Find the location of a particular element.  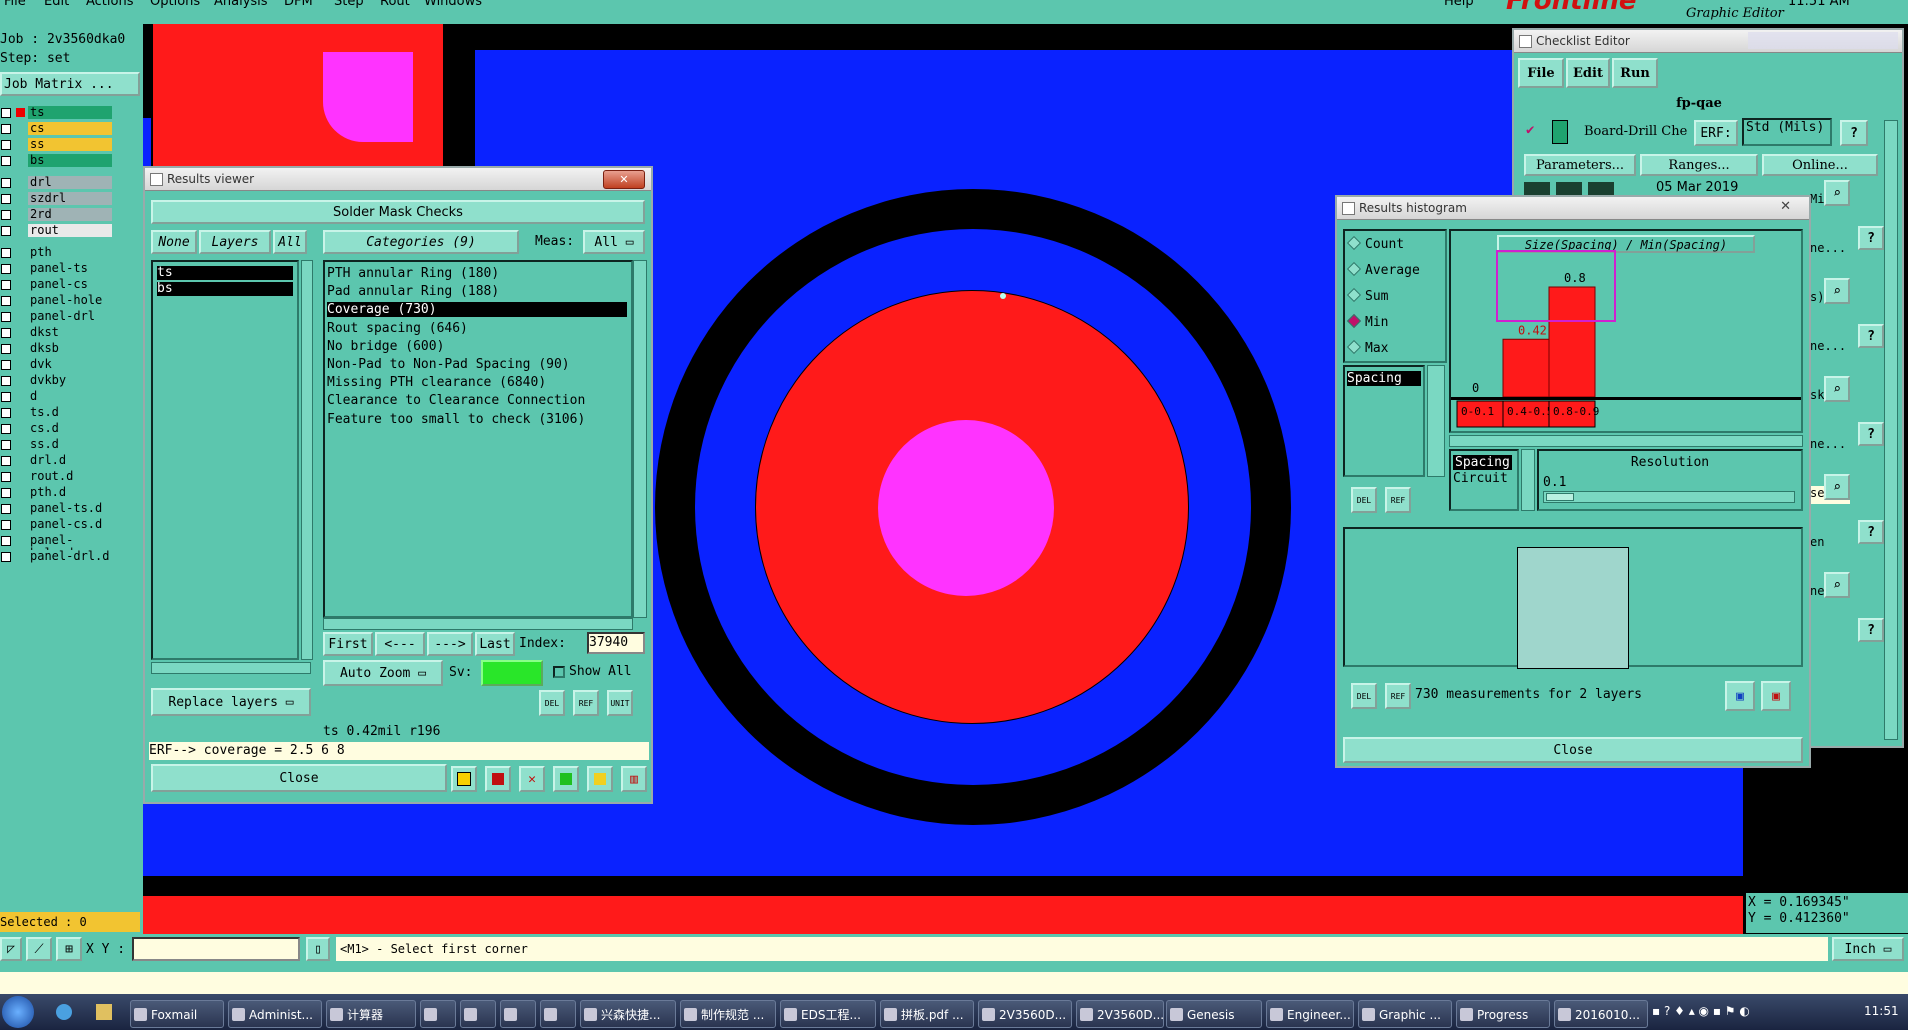

layer-list-hscroll is located at coordinates (231, 668).